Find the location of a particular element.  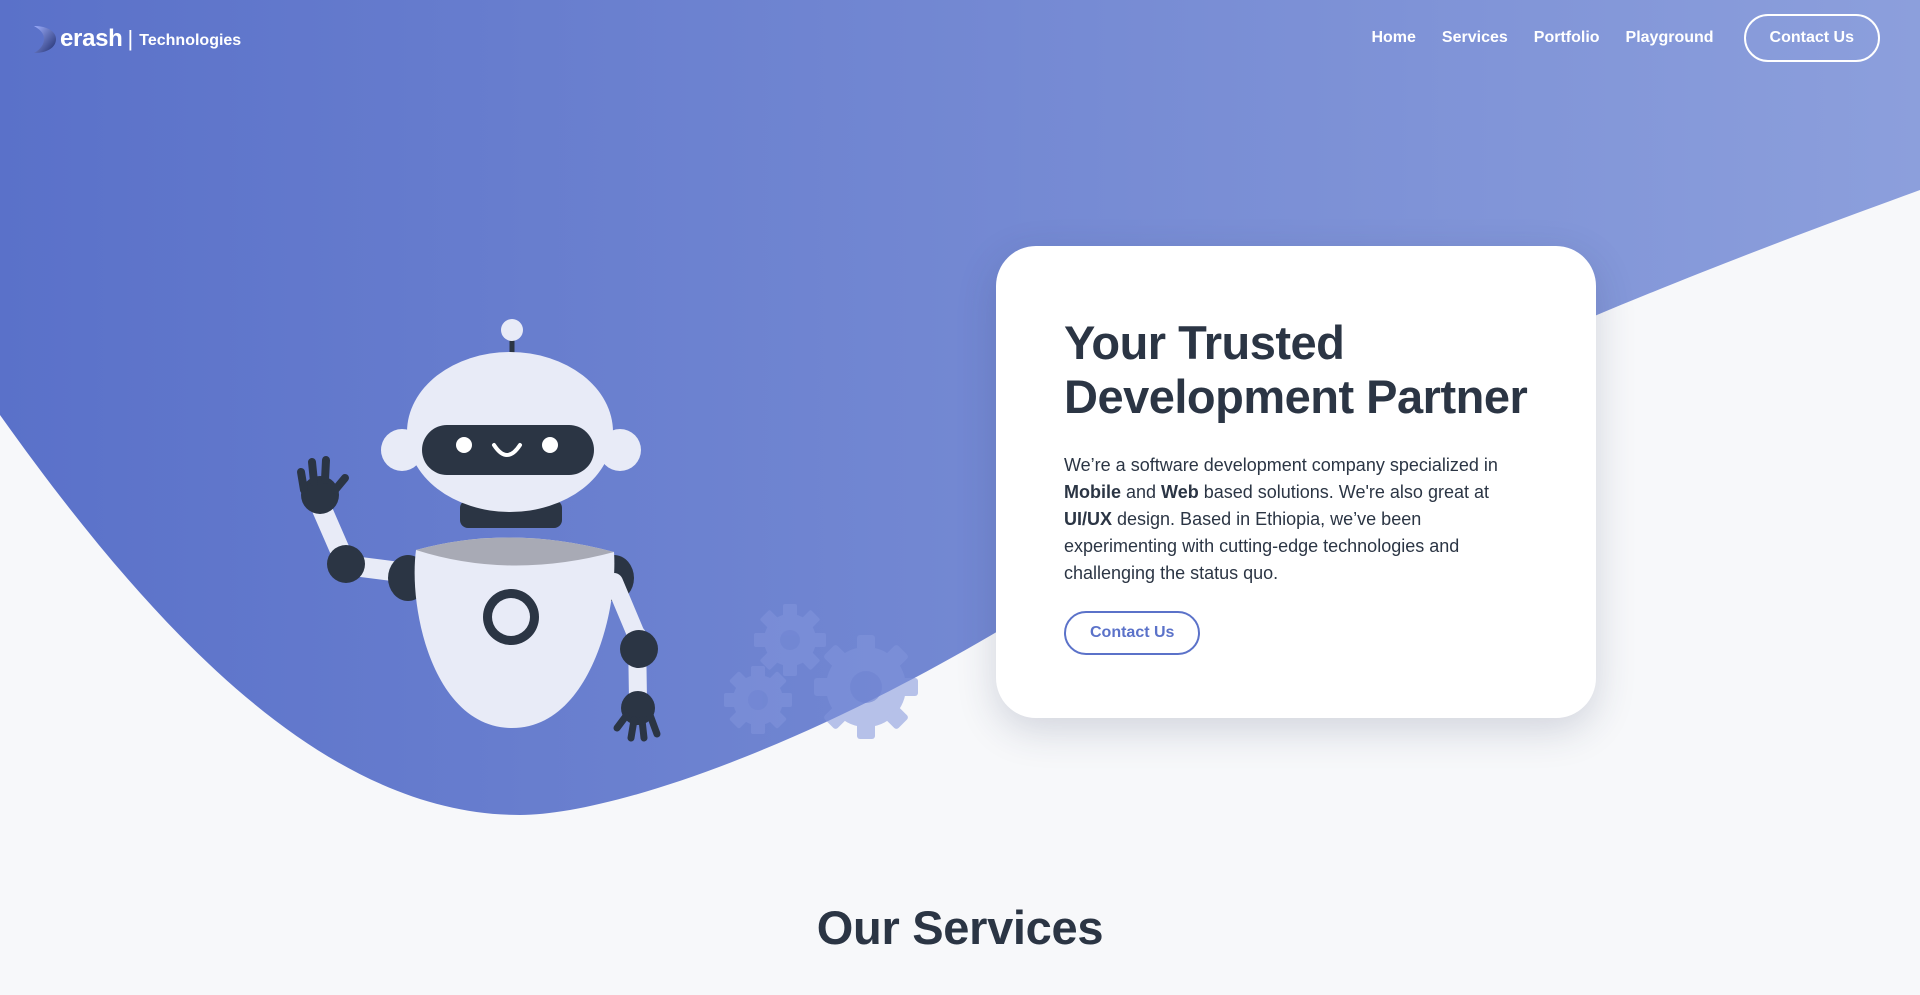

nav-services: Services is located at coordinates (1475, 38).